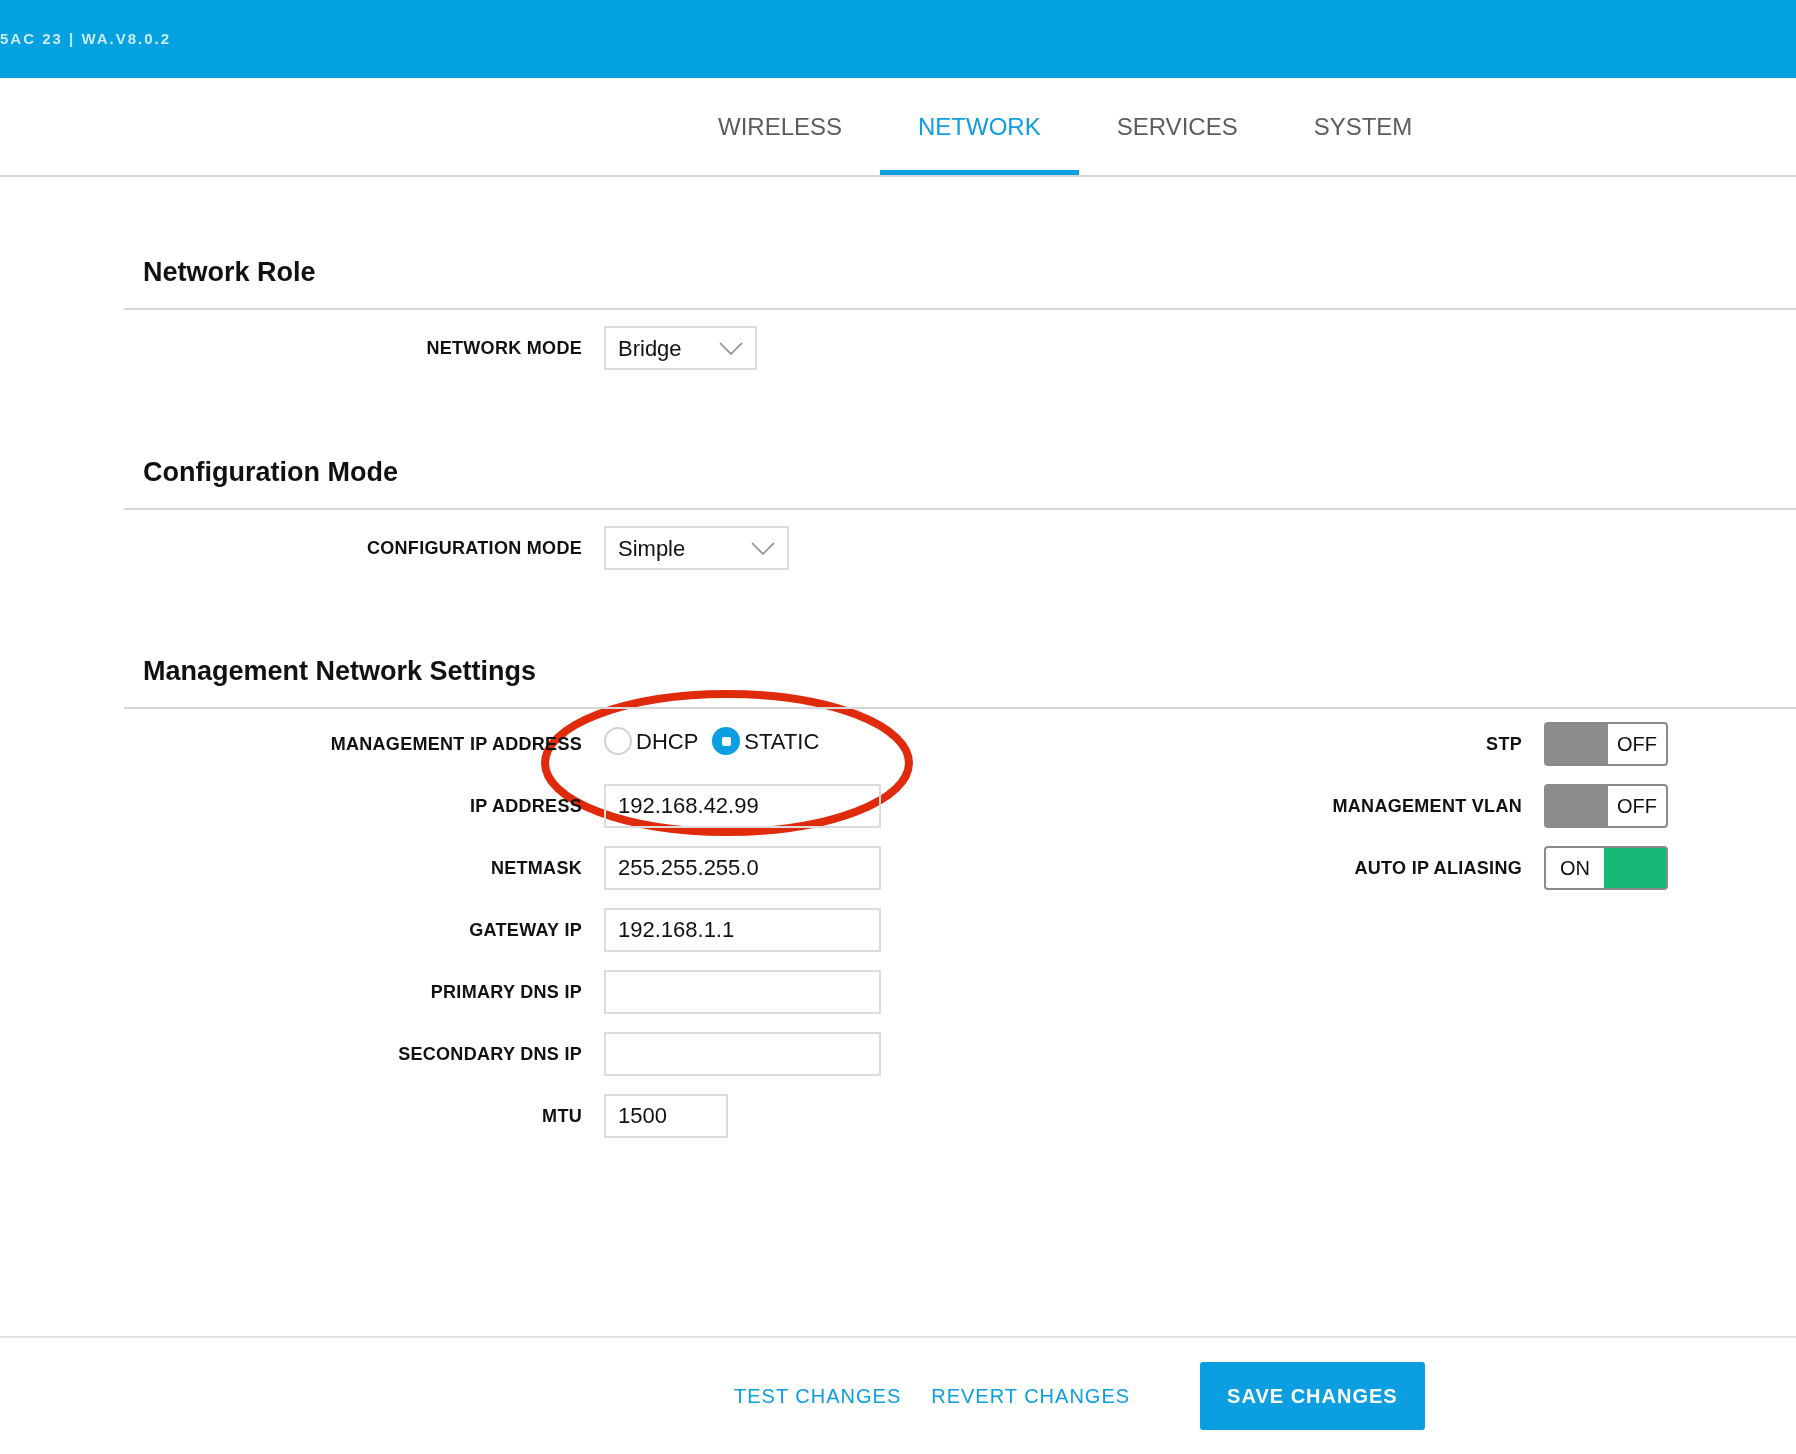 The height and width of the screenshot is (1454, 1796). Describe the element at coordinates (525, 806) in the screenshot. I see `field-label: IP ADDRESS` at that location.